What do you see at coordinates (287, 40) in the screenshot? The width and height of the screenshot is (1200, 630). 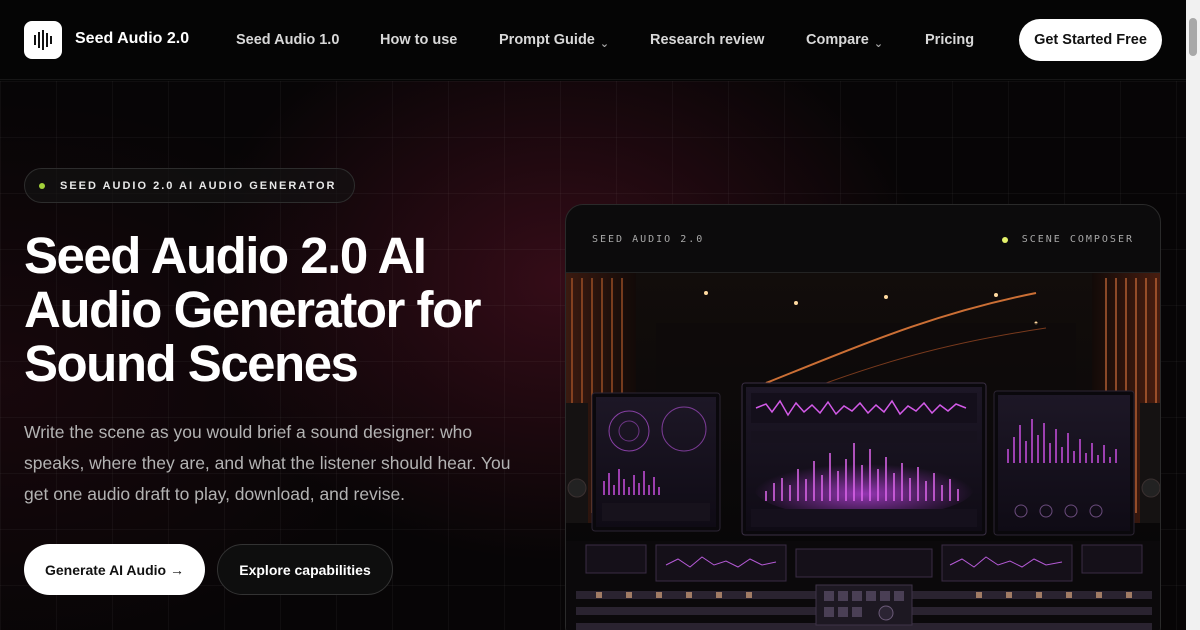 I see `nav-seed-audio-1: Seed Audio 1.0` at bounding box center [287, 40].